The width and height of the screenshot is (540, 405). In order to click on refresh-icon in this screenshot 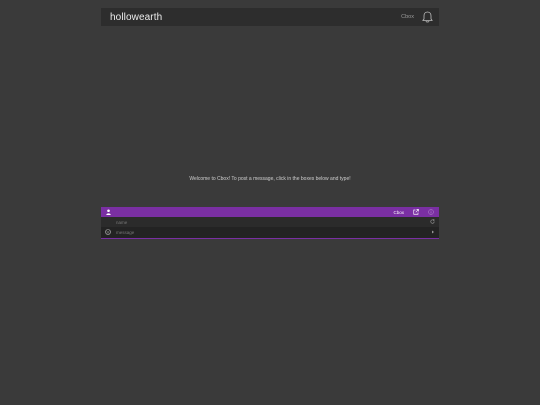, I will do `click(432, 221)`.